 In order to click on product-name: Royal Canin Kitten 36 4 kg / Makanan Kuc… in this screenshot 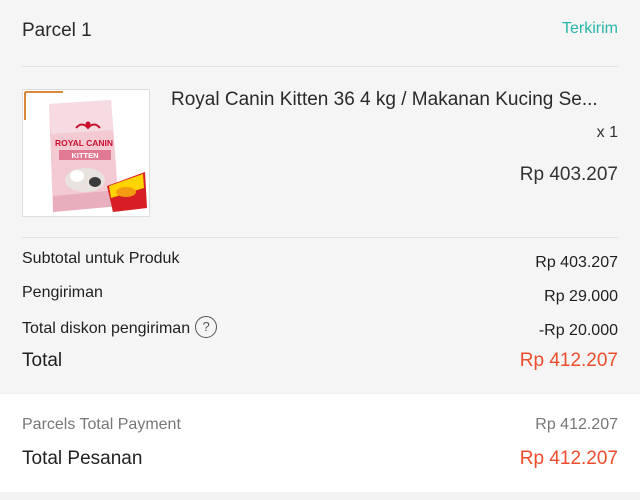, I will do `click(394, 100)`.